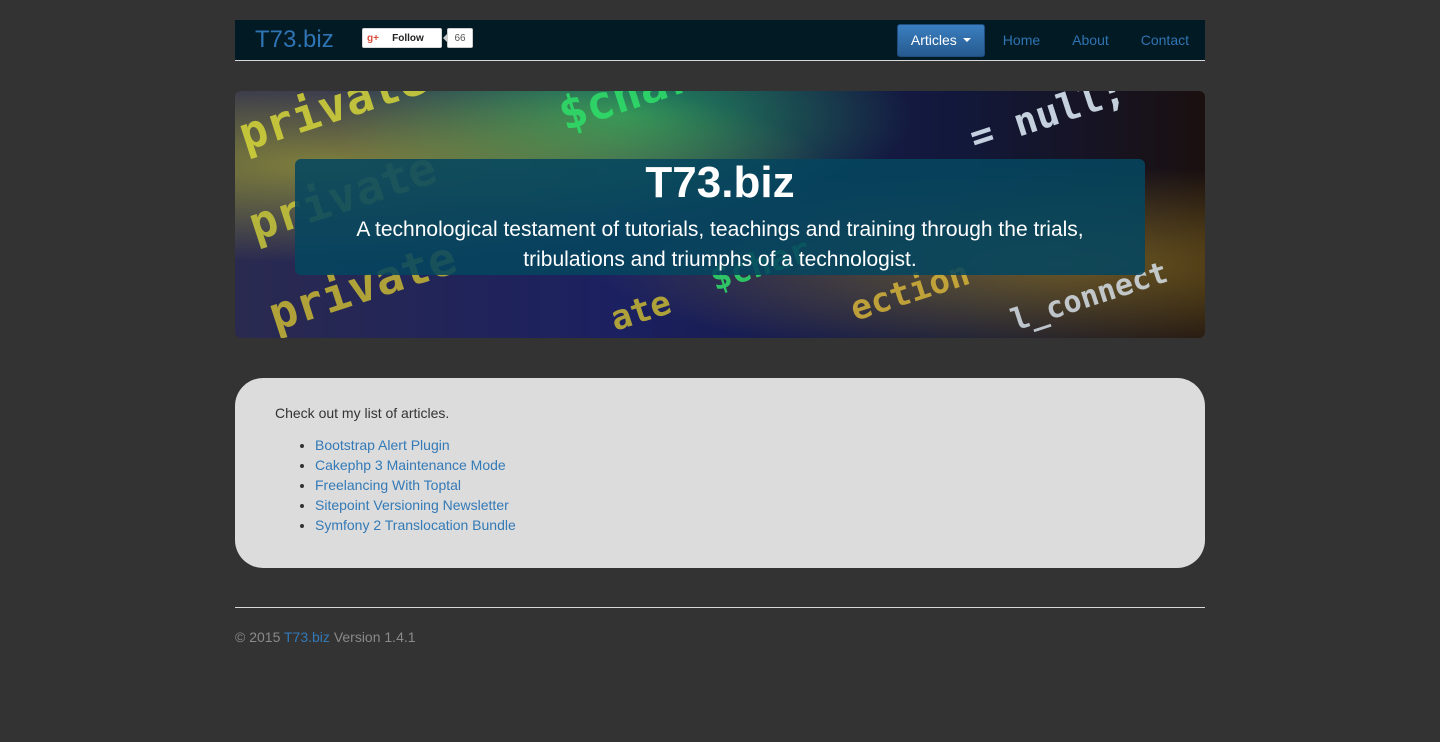 The image size is (1440, 742). I want to click on nav-menu: Articles Home About Contact, so click(1050, 40).